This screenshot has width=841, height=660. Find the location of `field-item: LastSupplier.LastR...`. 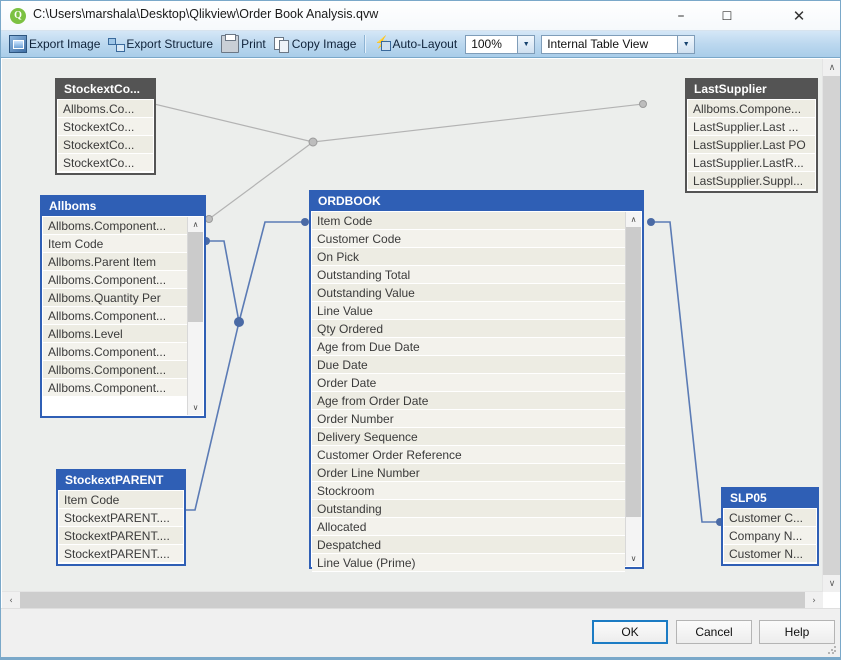

field-item: LastSupplier.LastR... is located at coordinates (751, 163).